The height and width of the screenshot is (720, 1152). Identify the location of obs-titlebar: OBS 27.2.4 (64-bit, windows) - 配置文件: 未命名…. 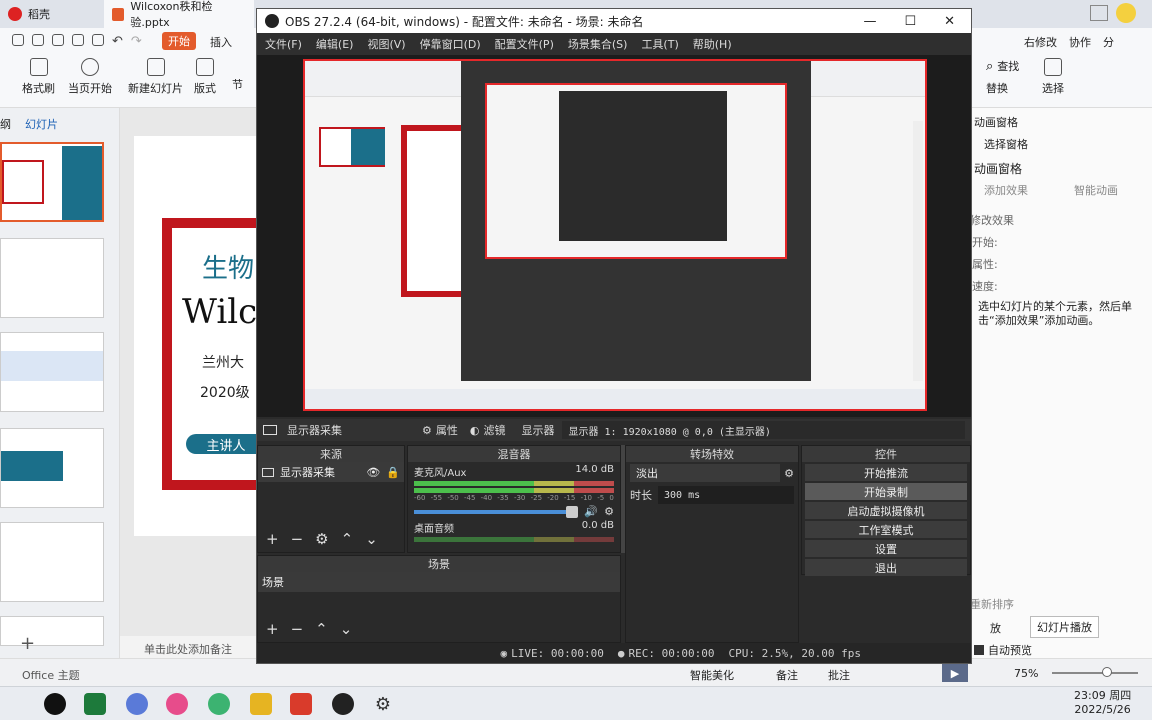
(614, 21).